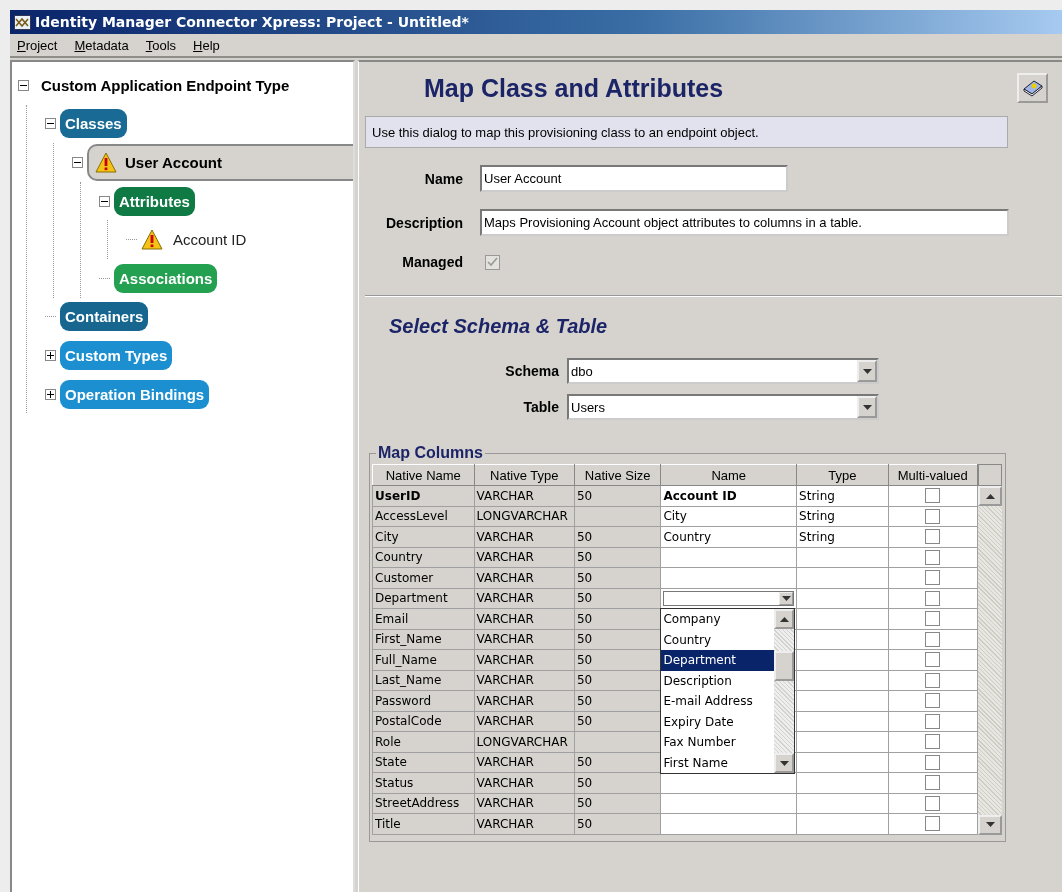  Describe the element at coordinates (423, 516) in the screenshot. I see `table-cell: AccessLevel` at that location.